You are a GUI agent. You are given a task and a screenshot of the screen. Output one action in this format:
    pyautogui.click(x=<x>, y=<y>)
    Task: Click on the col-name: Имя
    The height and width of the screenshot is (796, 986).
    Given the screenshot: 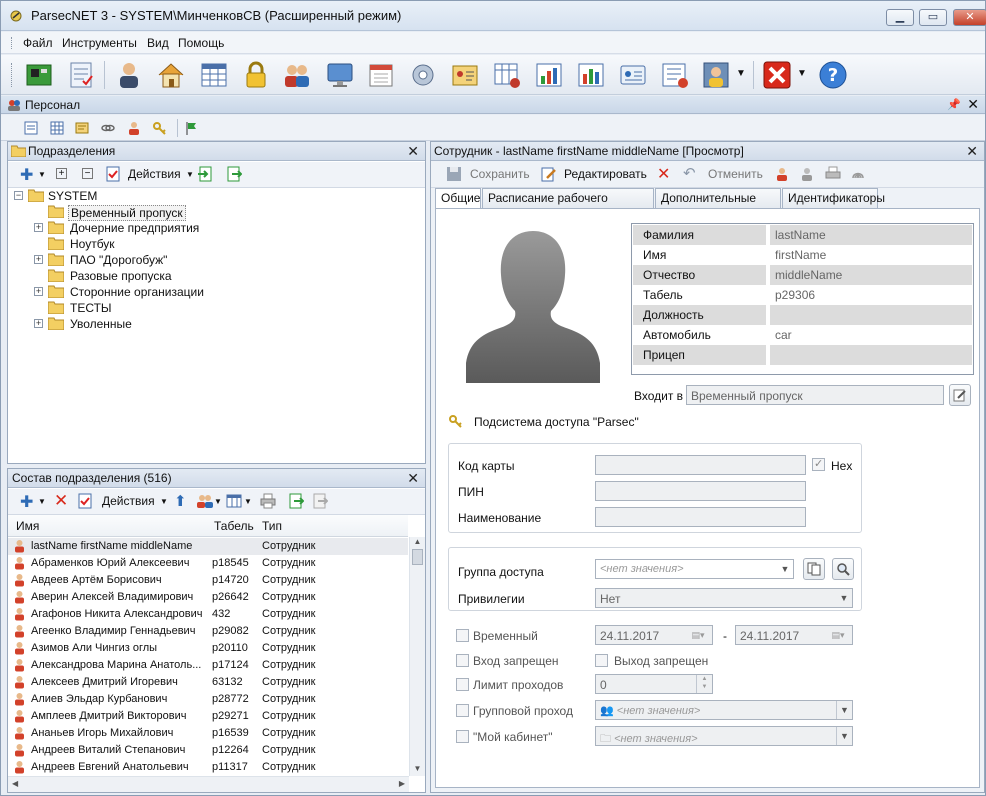 What is the action you would take?
    pyautogui.click(x=27, y=526)
    